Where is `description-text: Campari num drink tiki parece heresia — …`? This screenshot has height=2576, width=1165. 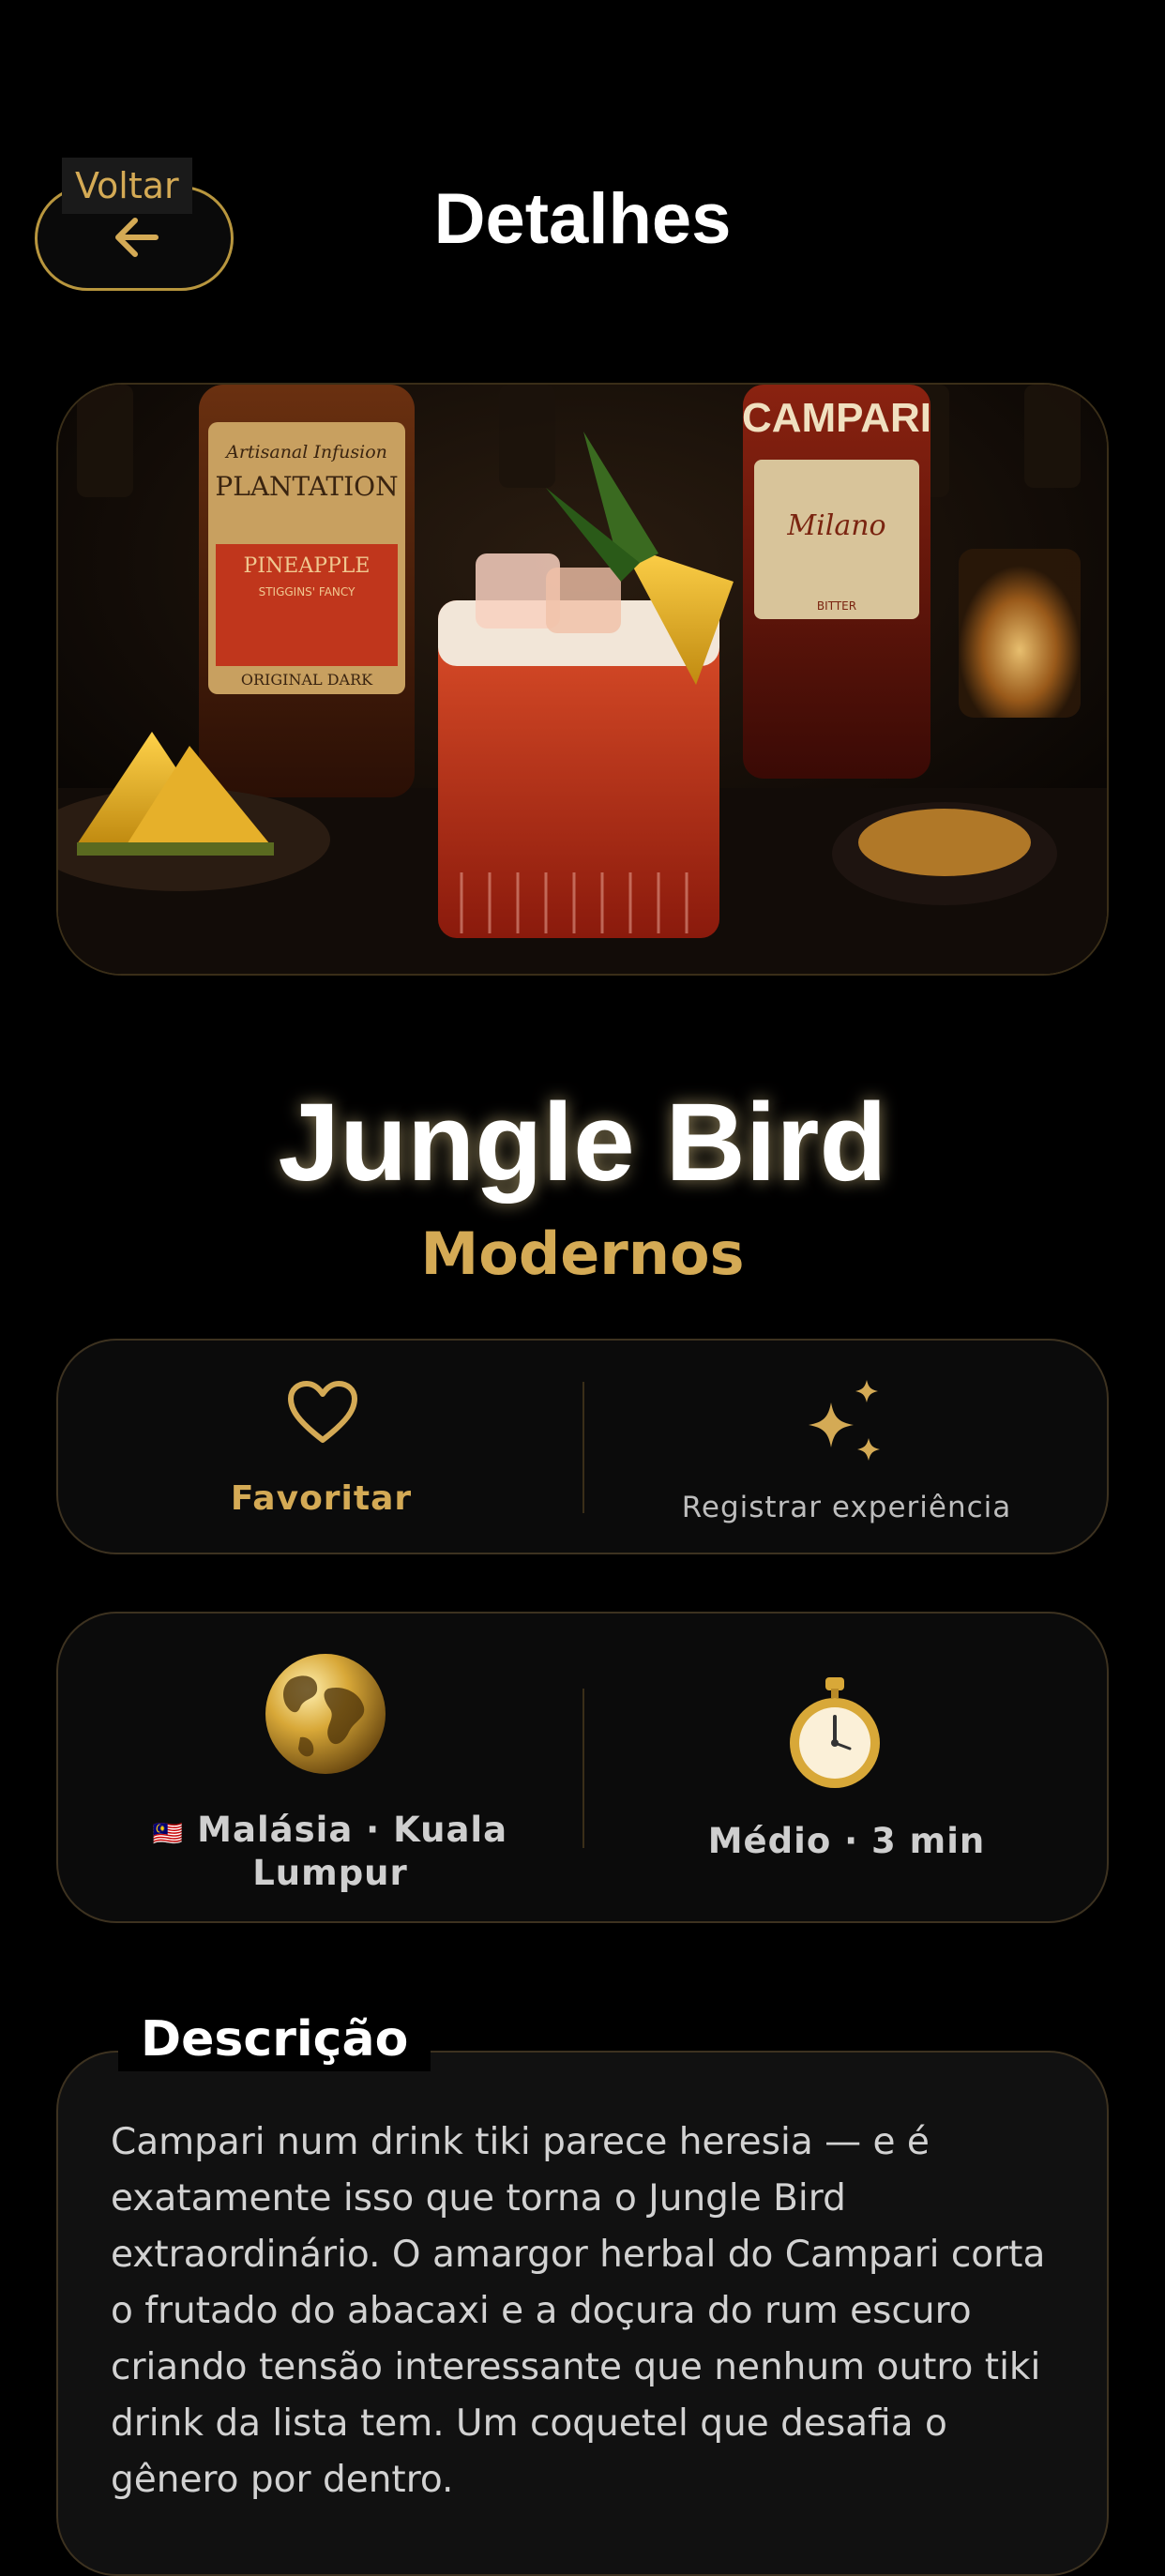
description-text: Campari num drink tiki parece heresia — … is located at coordinates (578, 2311).